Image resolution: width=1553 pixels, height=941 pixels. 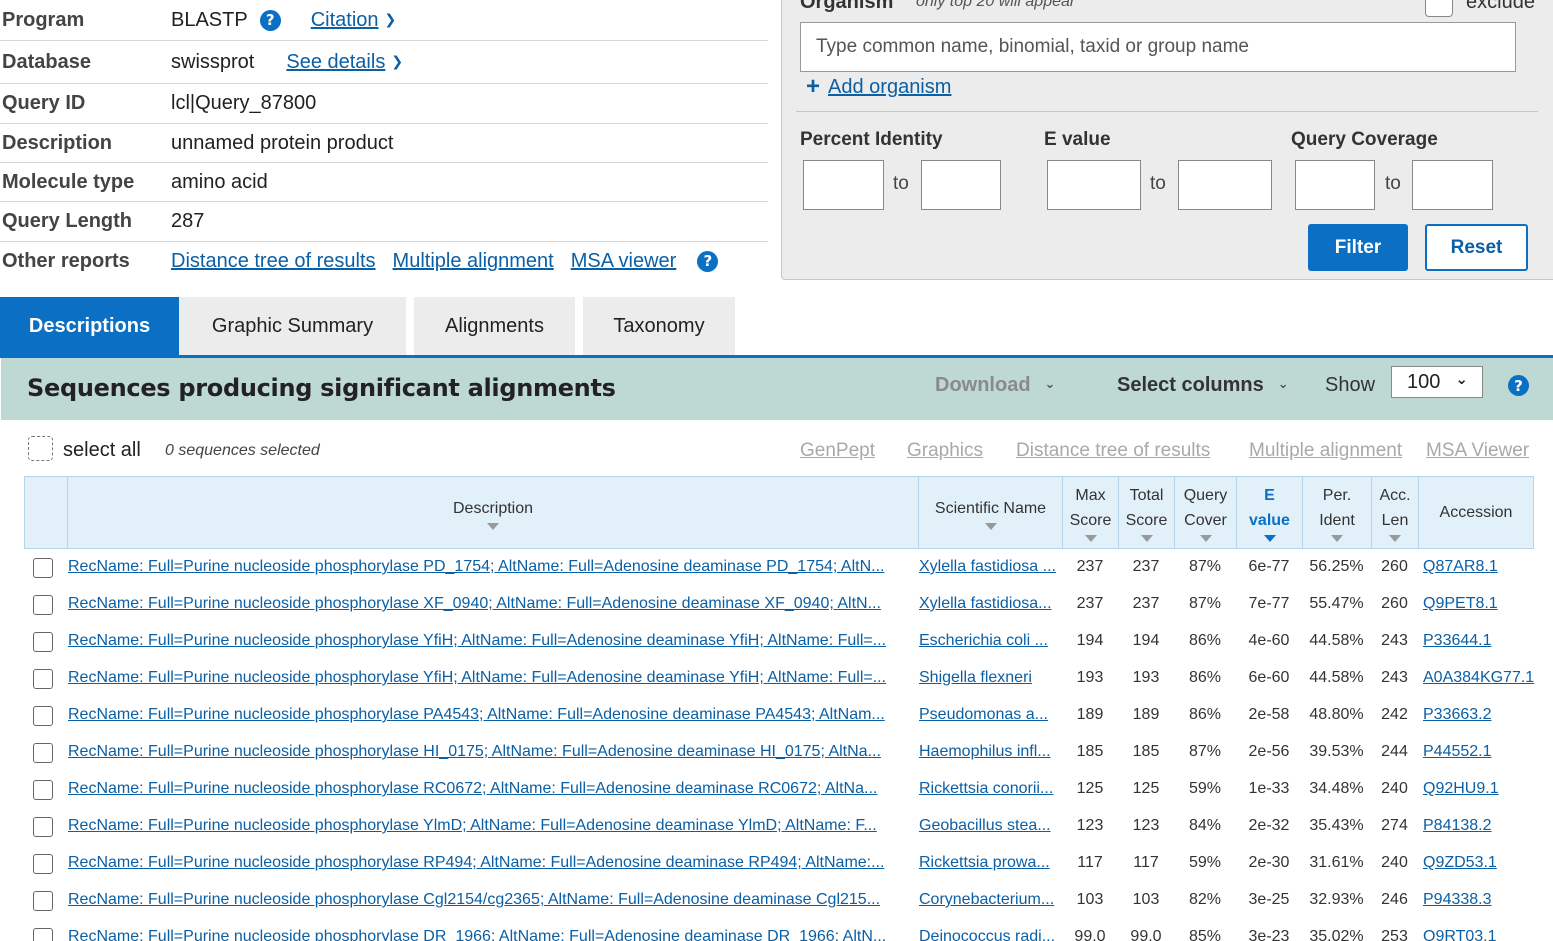 What do you see at coordinates (945, 451) in the screenshot?
I see `graphics-link: Graphics` at bounding box center [945, 451].